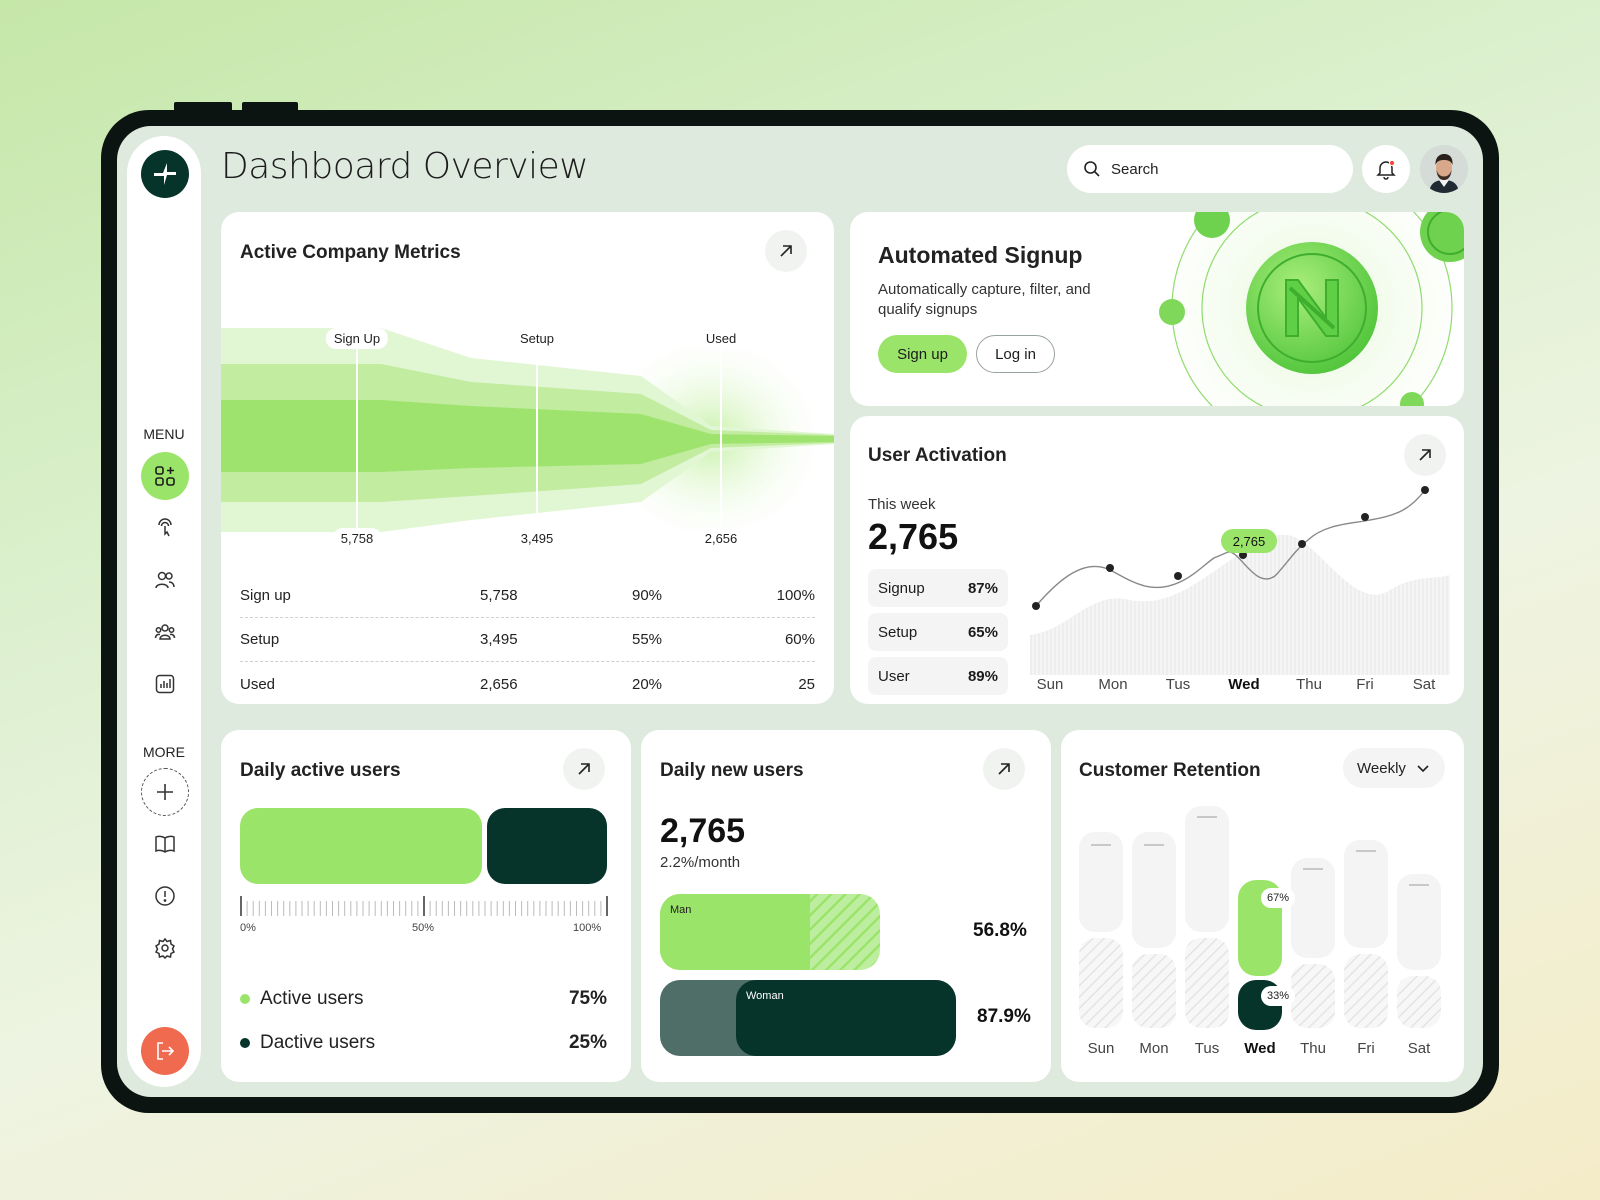 This screenshot has height=1200, width=1600. Describe the element at coordinates (795, 595) in the screenshot. I see `row-total: 100%` at that location.